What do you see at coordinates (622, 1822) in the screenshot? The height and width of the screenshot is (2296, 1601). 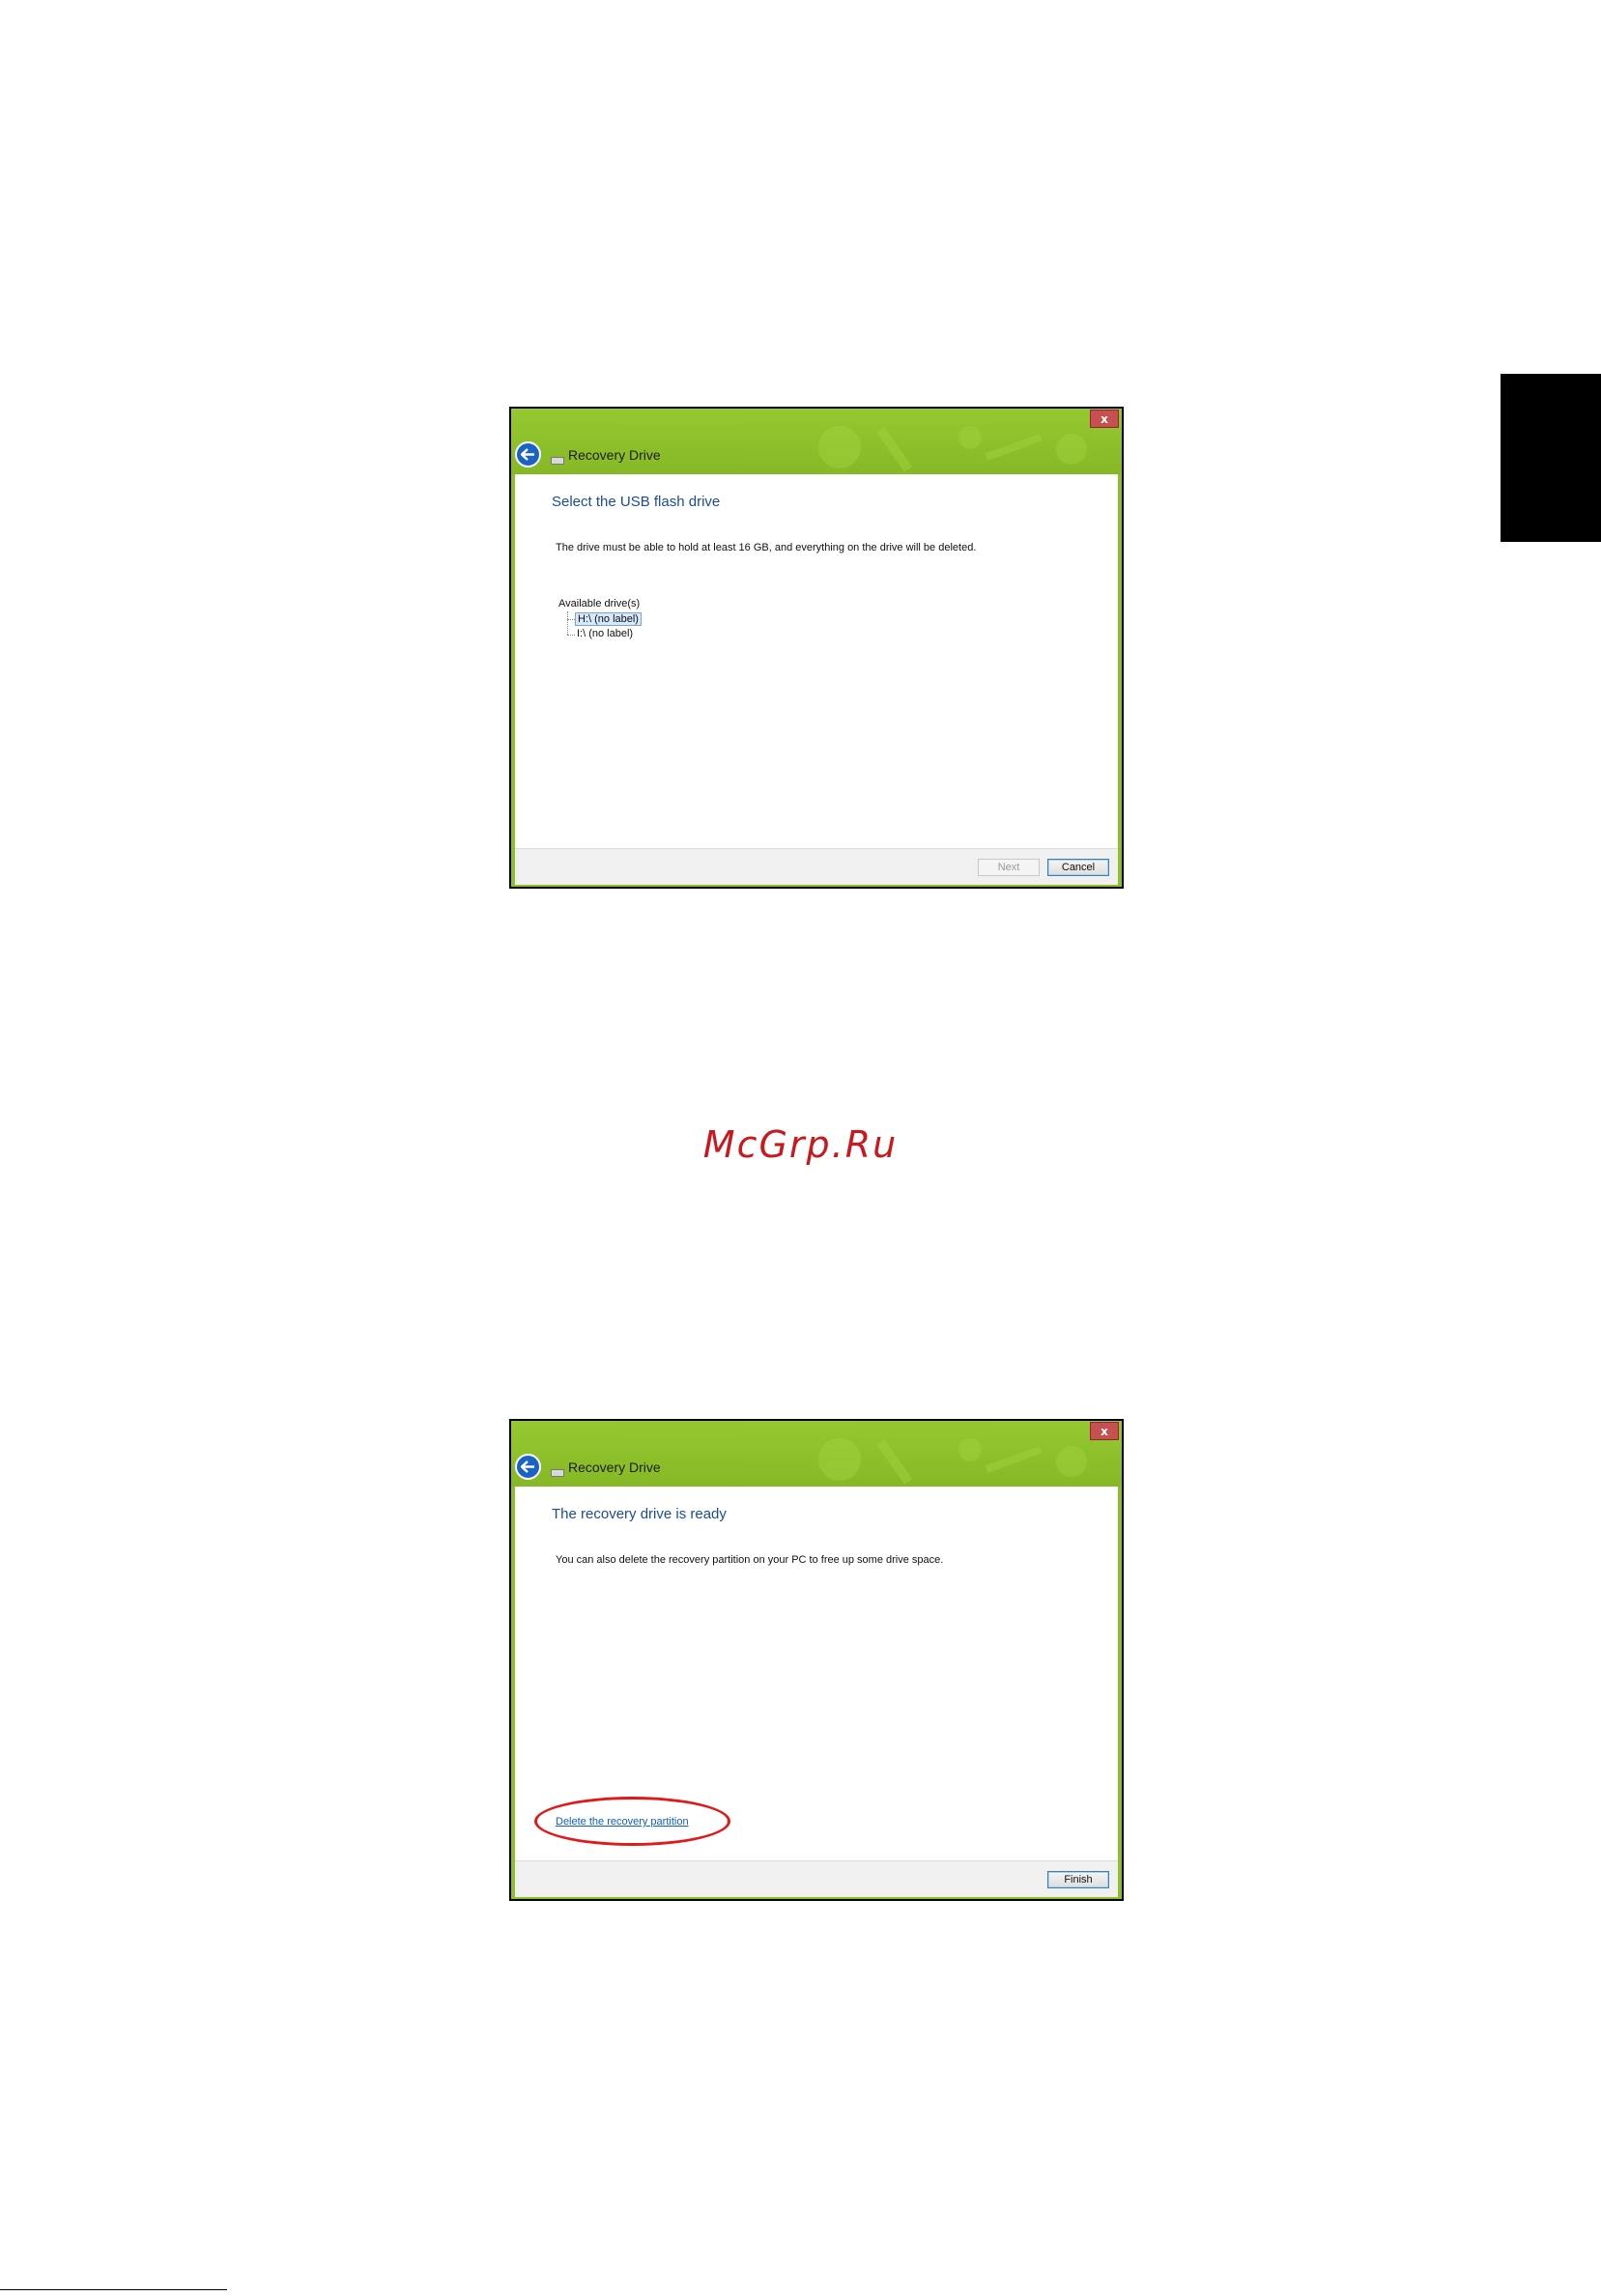 I see `delete-recovery-partition-link: Delete the recovery partition` at bounding box center [622, 1822].